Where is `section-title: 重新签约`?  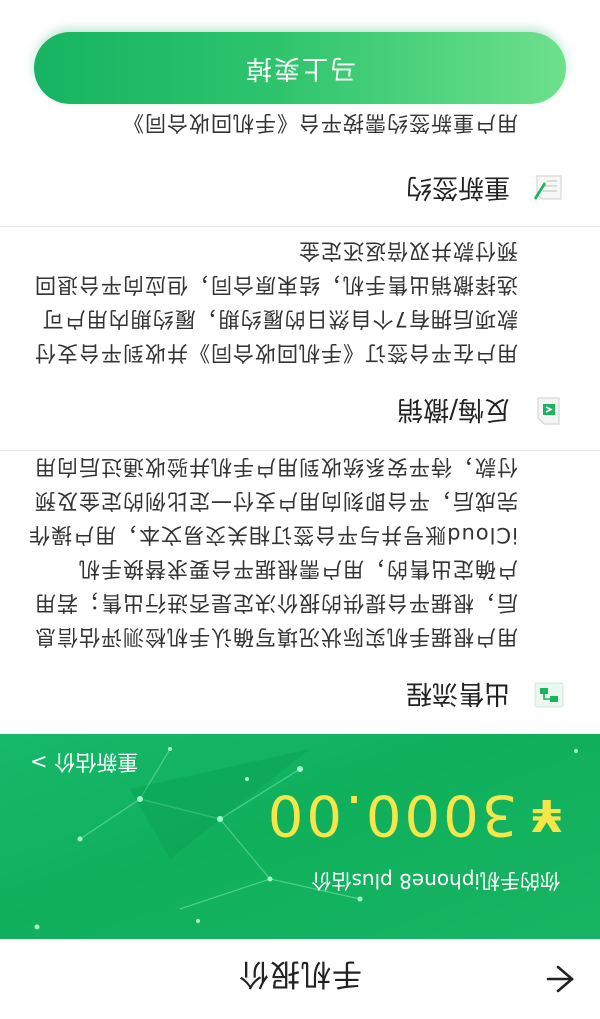 section-title: 重新签约 is located at coordinates (457, 187).